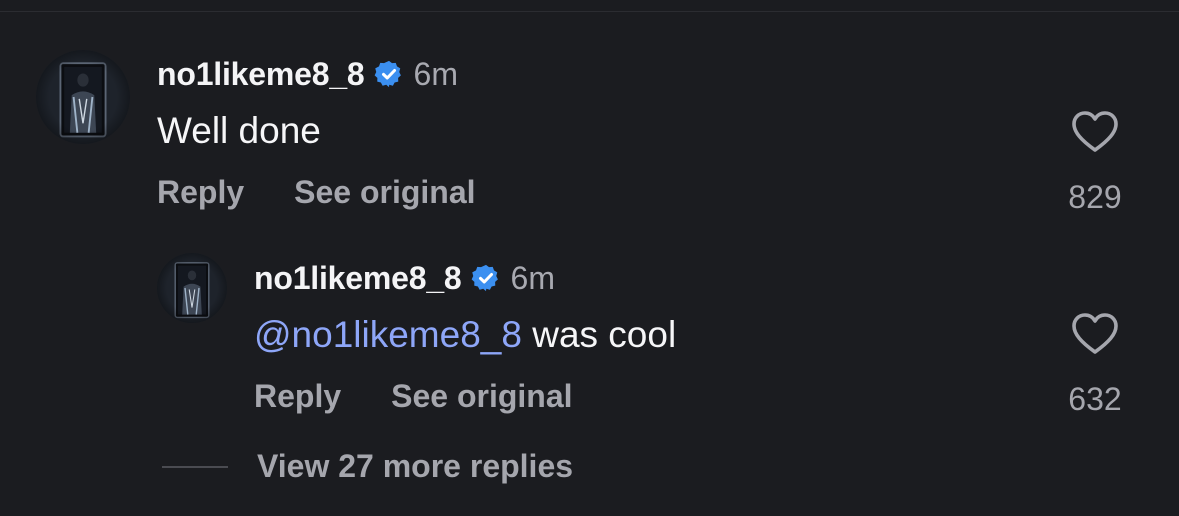 Image resolution: width=1179 pixels, height=516 pixels. What do you see at coordinates (1095, 399) in the screenshot?
I see `like-count: 632` at bounding box center [1095, 399].